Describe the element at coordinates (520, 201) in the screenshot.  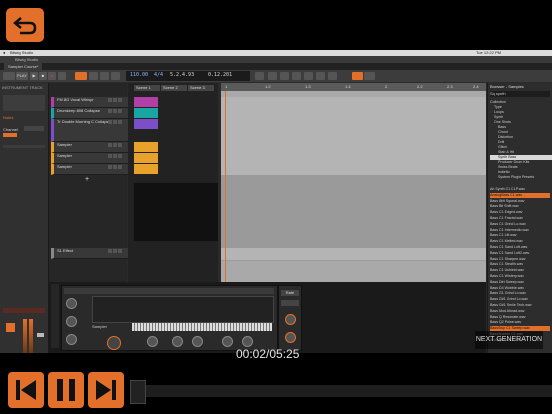
I see `browser-file: Bass 8bit Squeal.wav` at that location.